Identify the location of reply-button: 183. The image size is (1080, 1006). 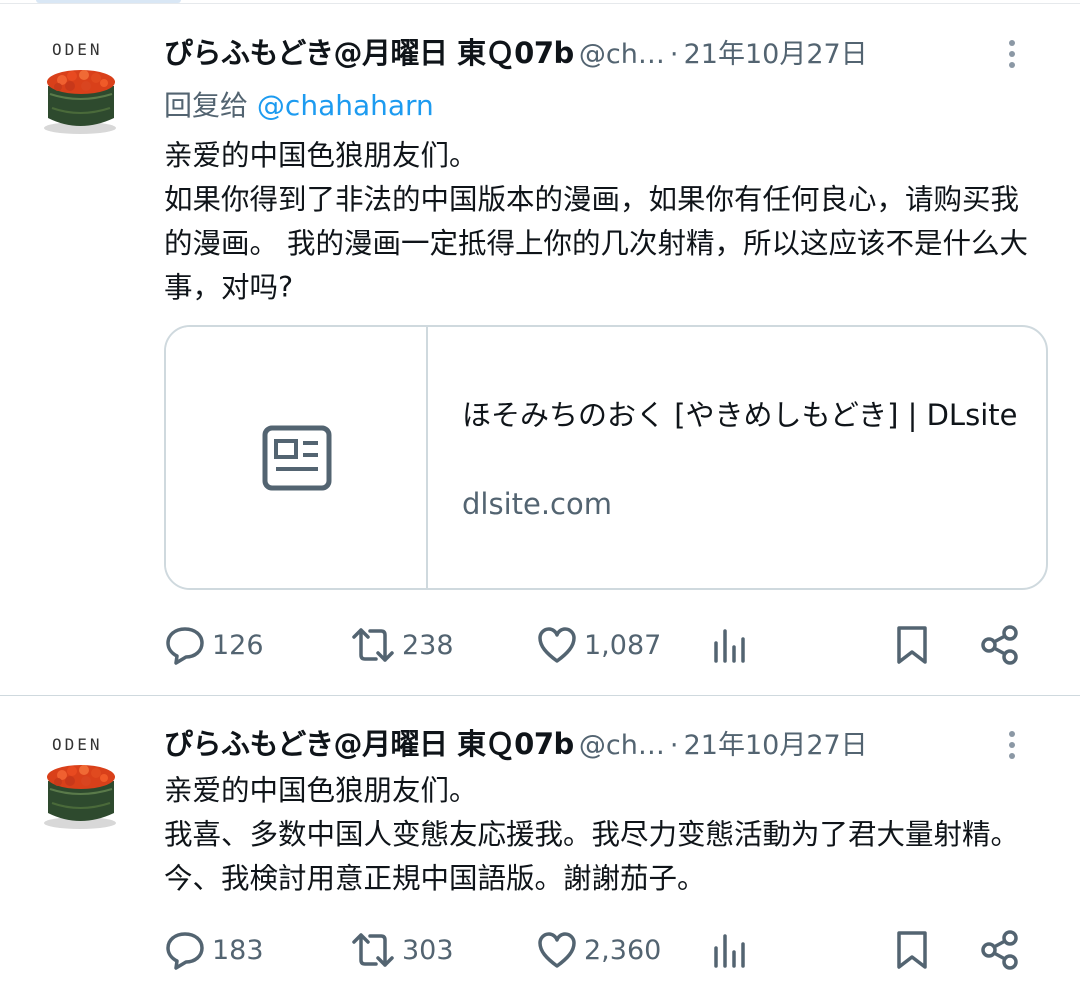
(214, 950).